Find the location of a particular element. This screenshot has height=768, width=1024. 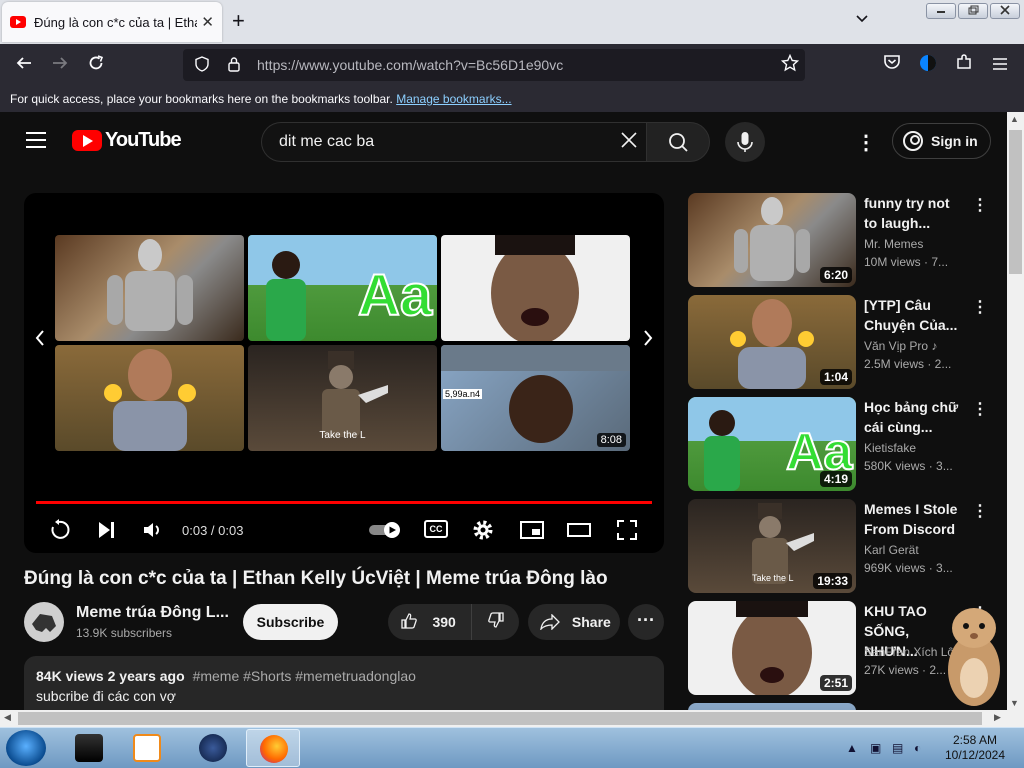

search-input: dit me cac ba is located at coordinates (454, 142).